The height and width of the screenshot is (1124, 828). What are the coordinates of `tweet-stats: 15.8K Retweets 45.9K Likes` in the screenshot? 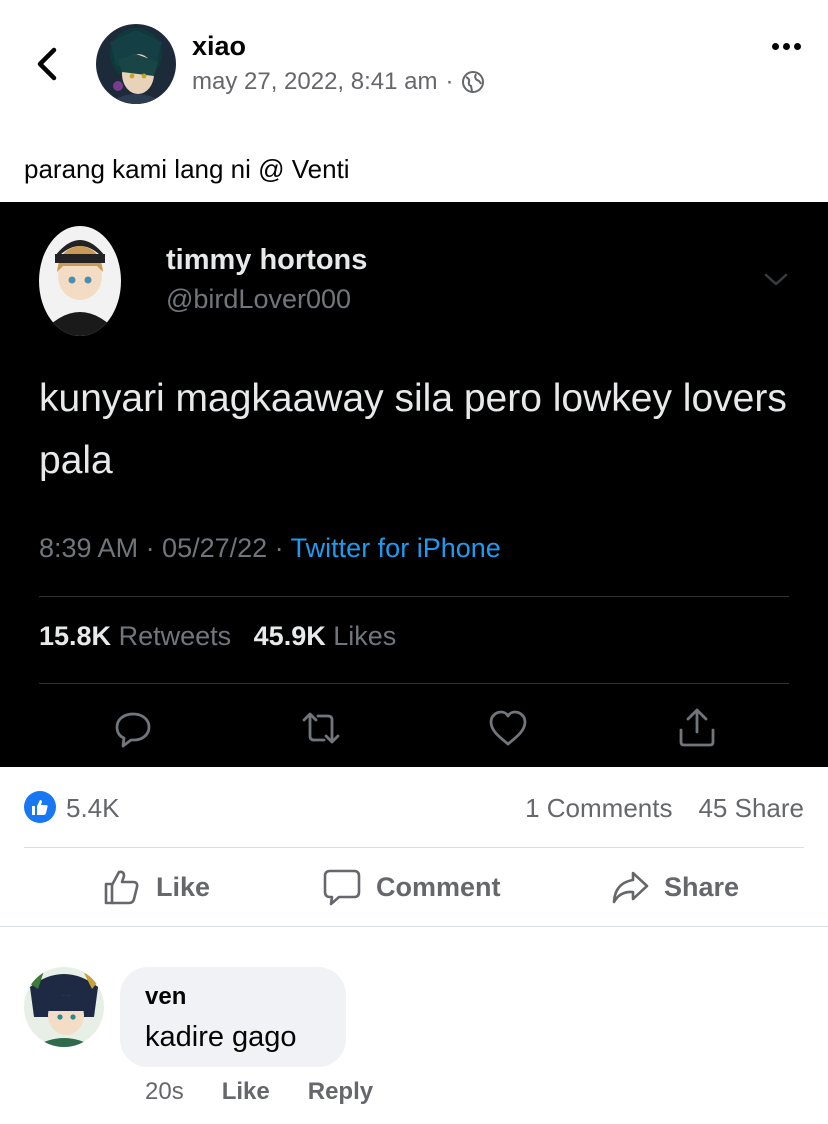 It's located at (217, 636).